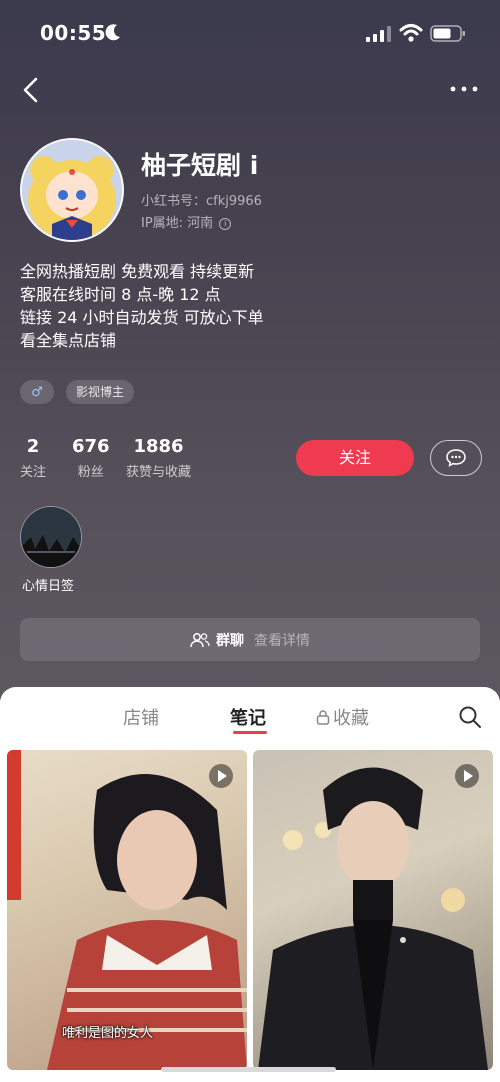  What do you see at coordinates (200, 165) in the screenshot?
I see `profile-name: 柚子短剧 i` at bounding box center [200, 165].